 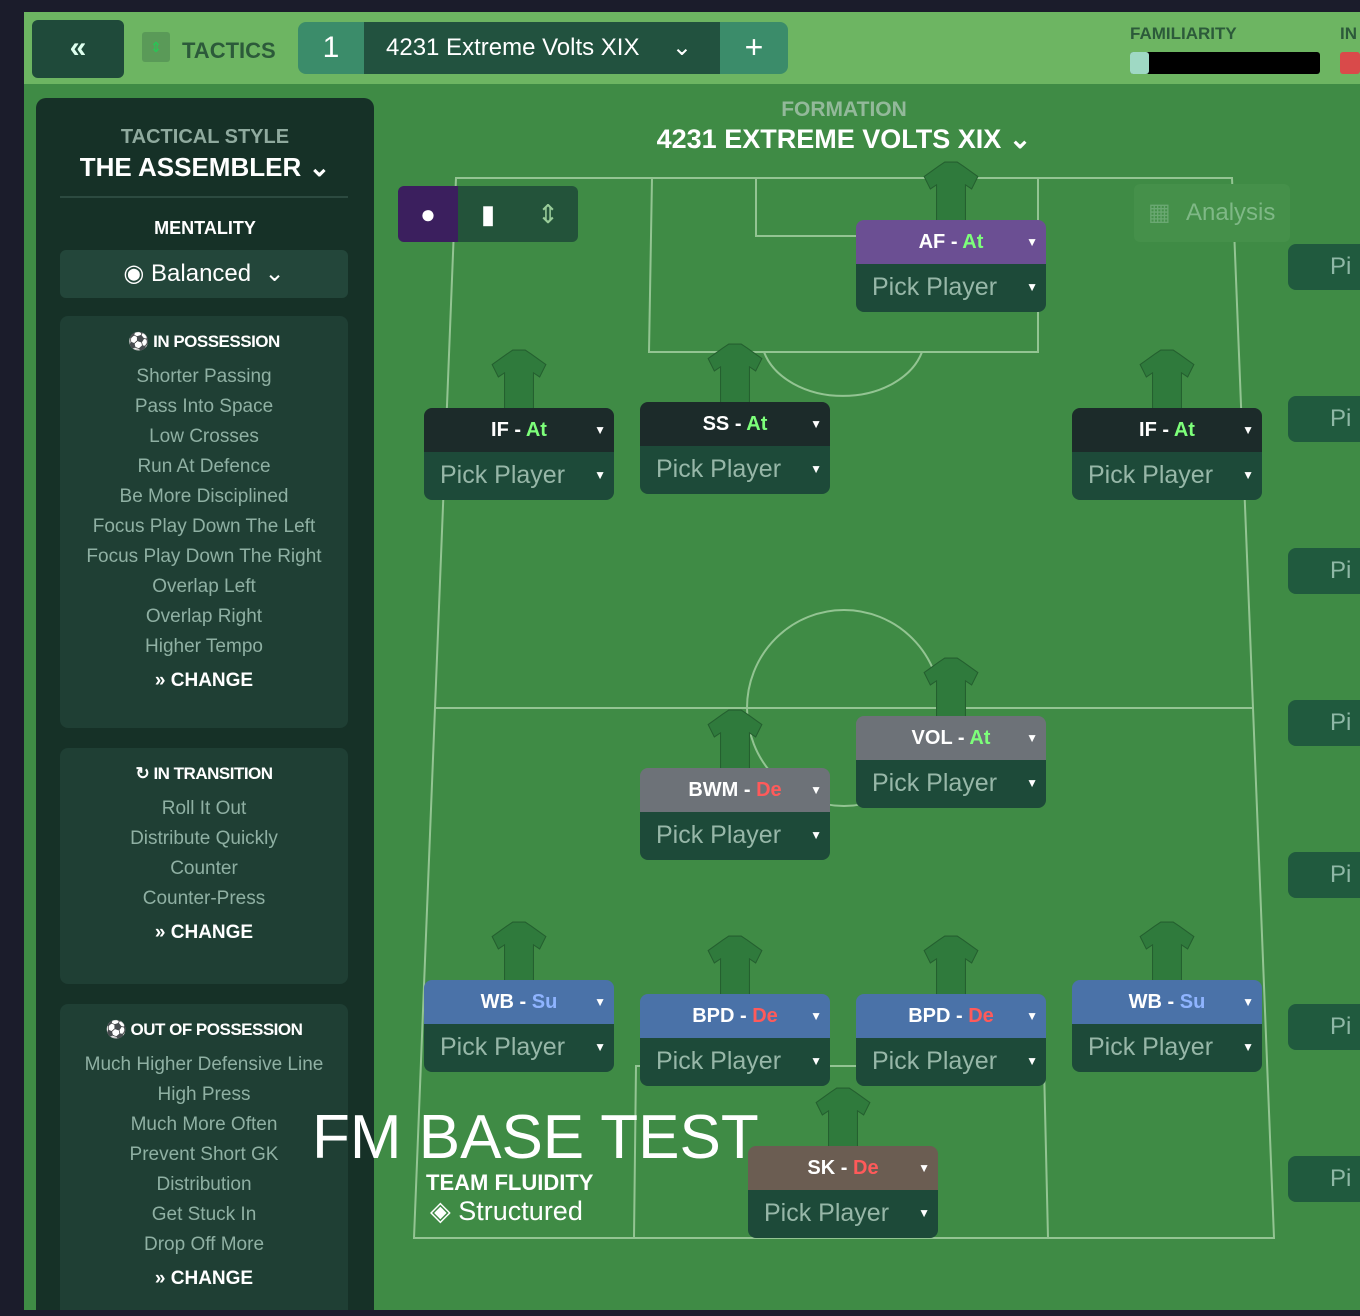 I want to click on player-slot: AF - At ▼ Pick Player ▼, so click(x=951, y=266).